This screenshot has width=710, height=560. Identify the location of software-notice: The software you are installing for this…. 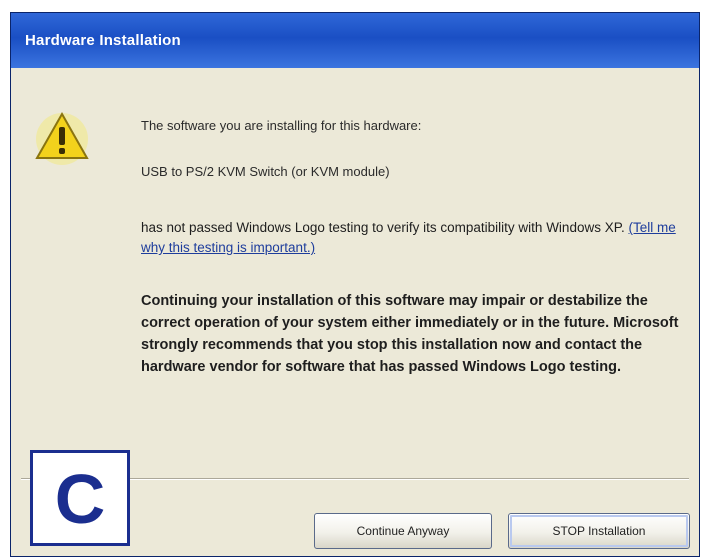
(281, 125).